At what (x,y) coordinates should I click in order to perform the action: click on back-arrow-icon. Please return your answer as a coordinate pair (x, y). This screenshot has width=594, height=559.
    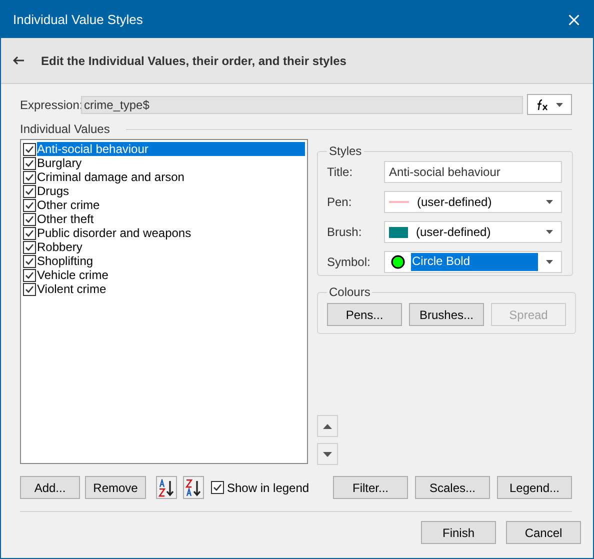
    Looking at the image, I should click on (18, 60).